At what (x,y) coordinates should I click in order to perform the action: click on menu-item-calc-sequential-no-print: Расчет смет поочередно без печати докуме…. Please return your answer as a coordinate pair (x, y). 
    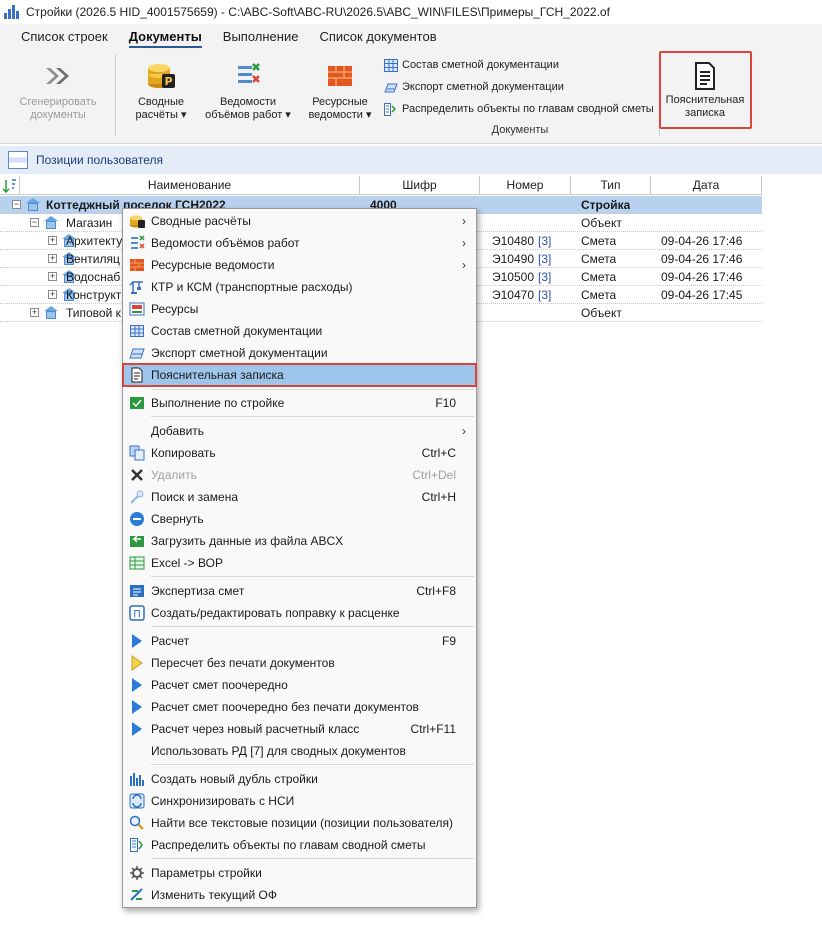
    Looking at the image, I should click on (299, 707).